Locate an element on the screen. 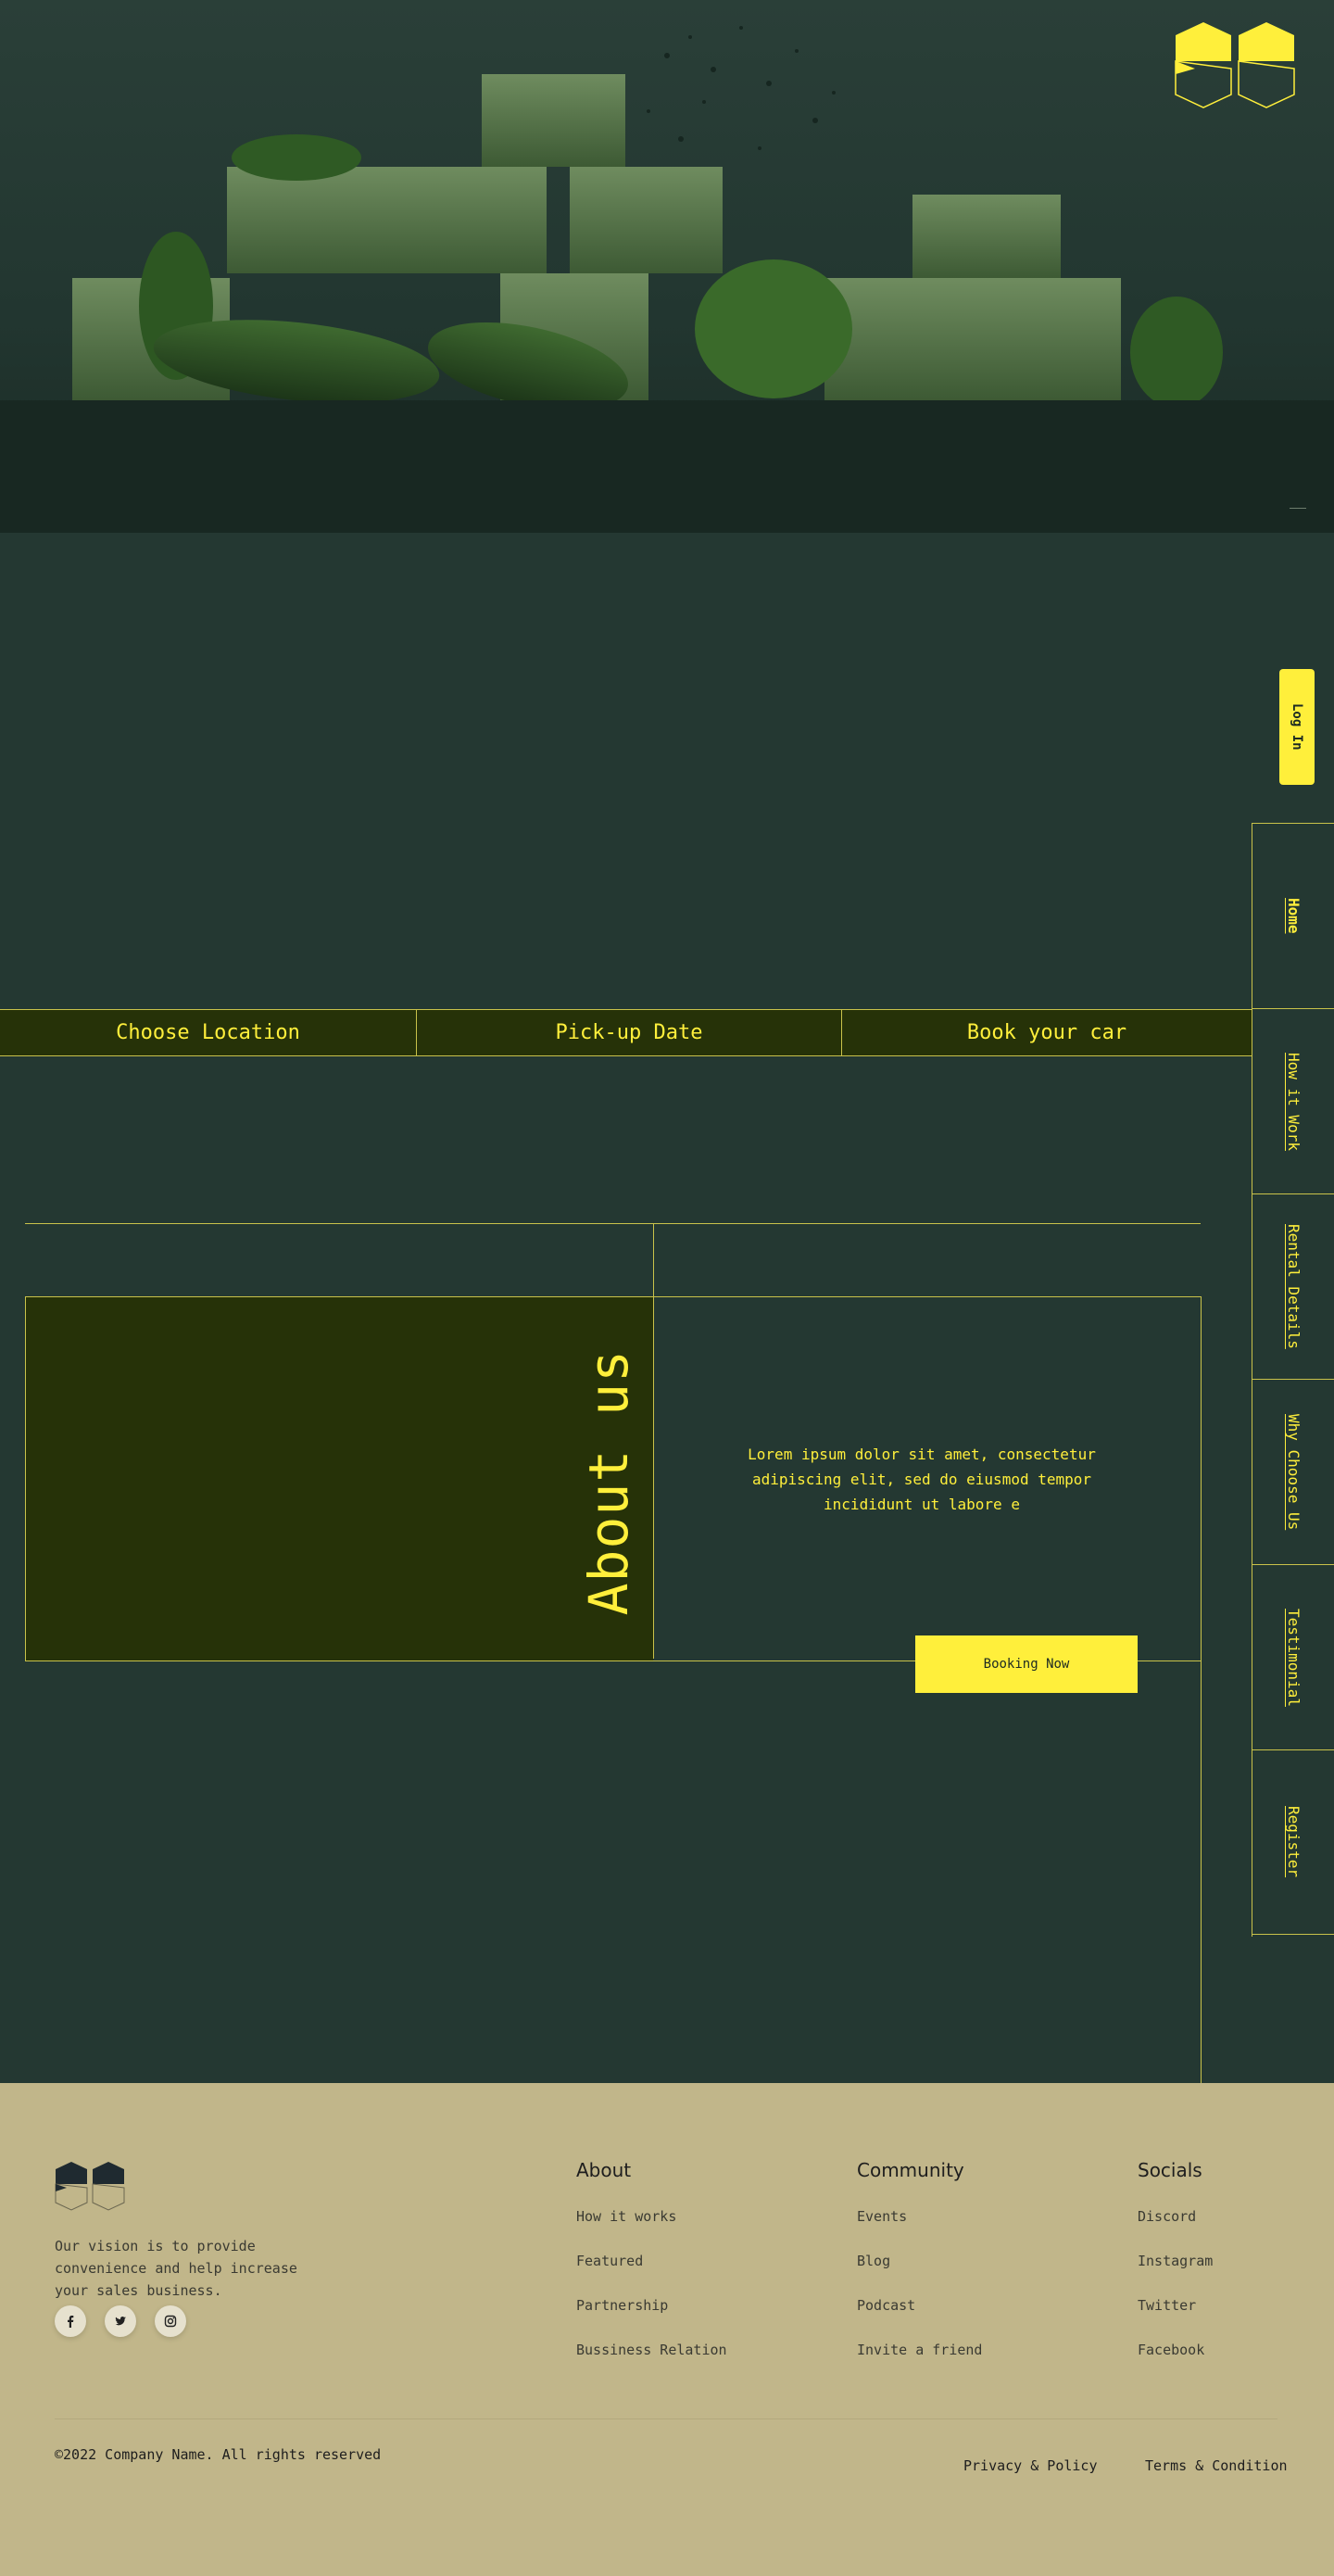  side-nav-label: Home is located at coordinates (1294, 916).